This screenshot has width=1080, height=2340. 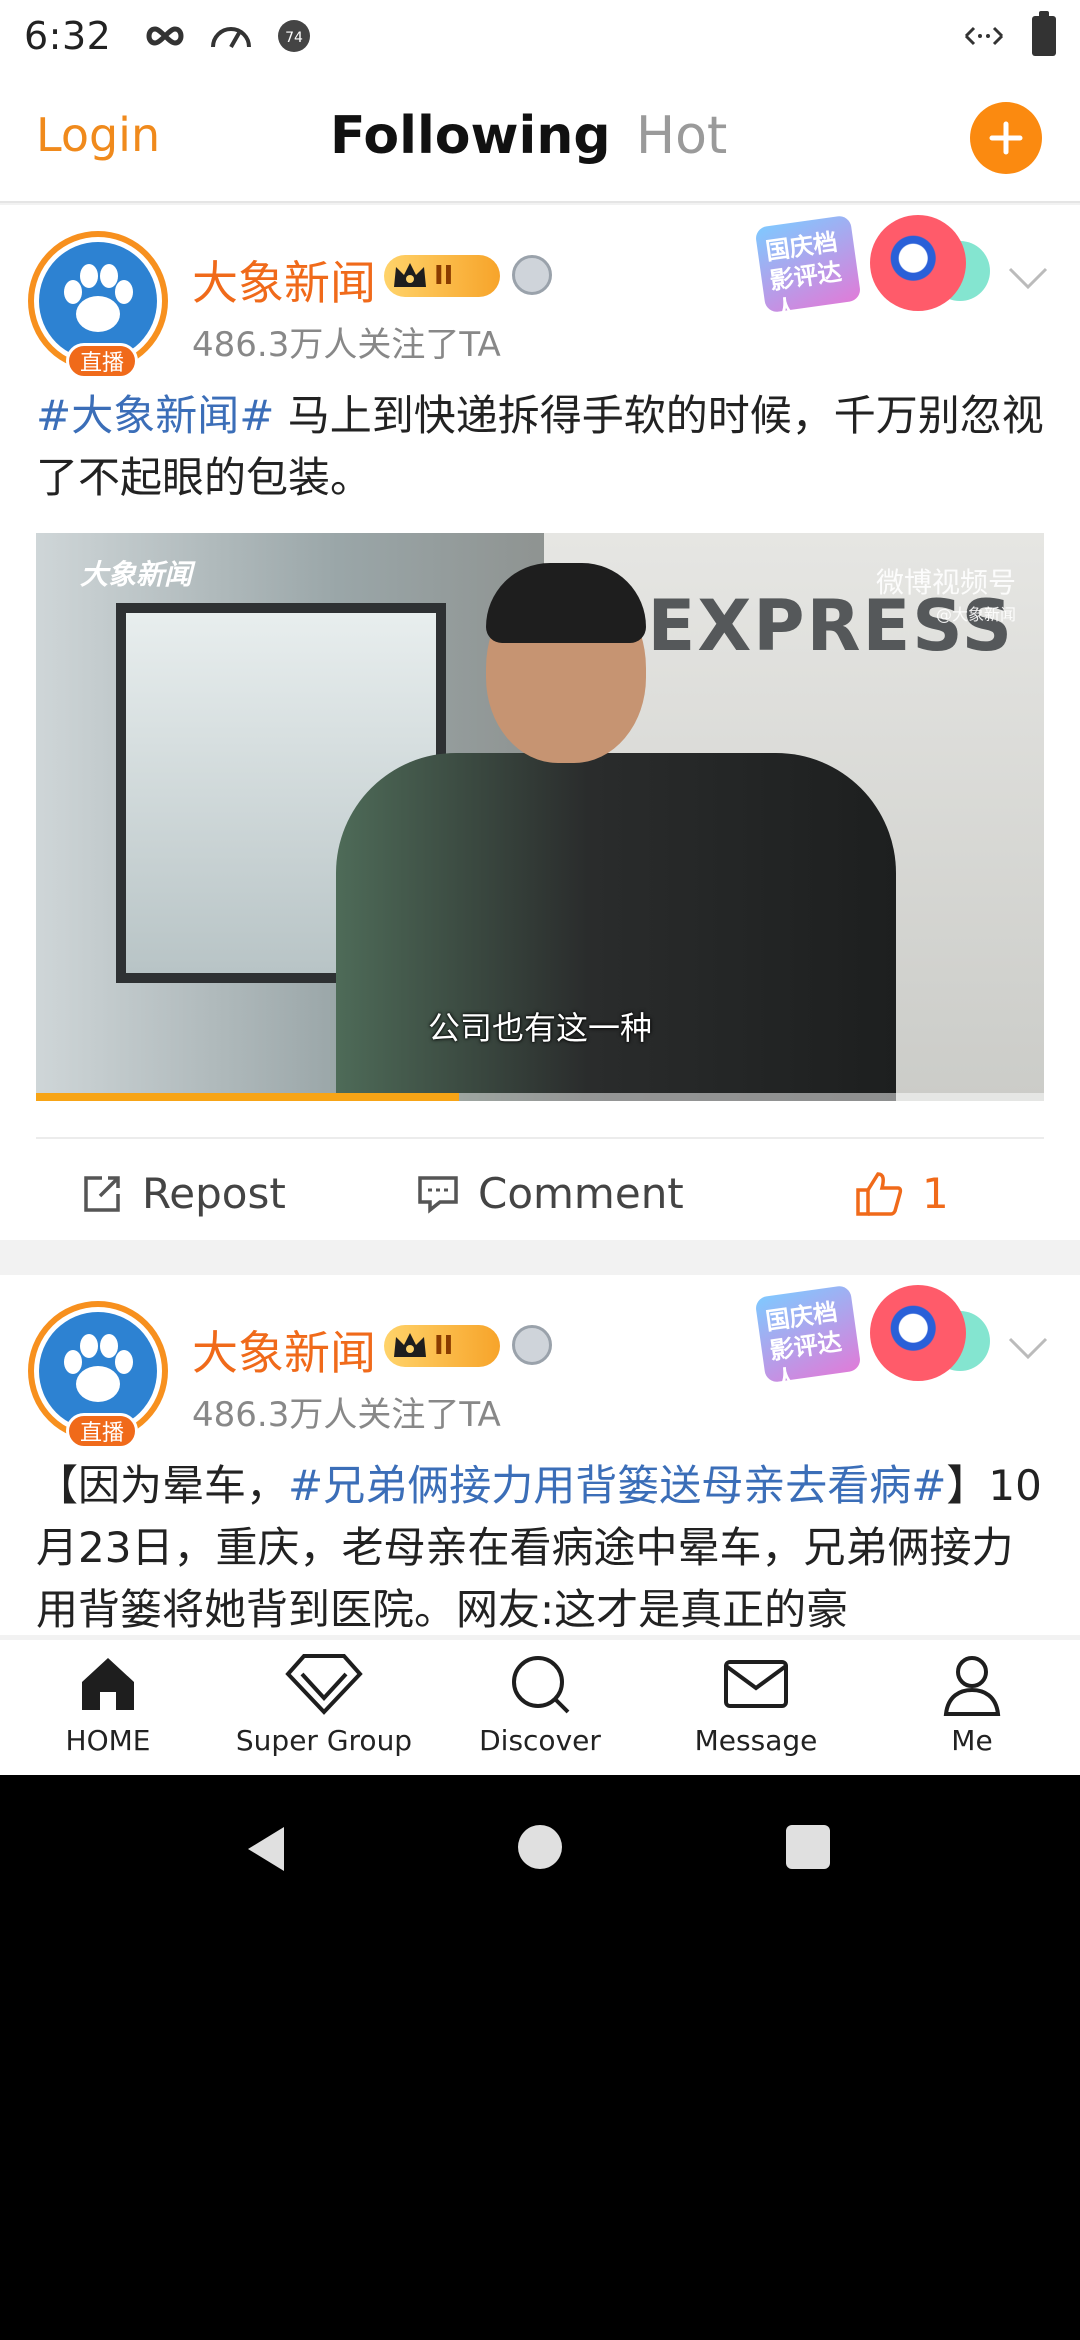 I want to click on nav-home: HOME, so click(x=108, y=1707).